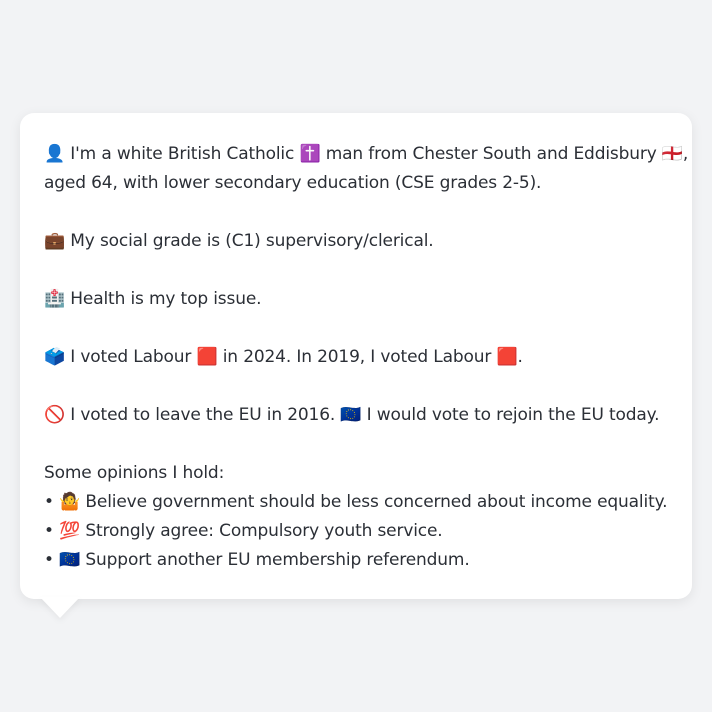 This screenshot has width=712, height=712. Describe the element at coordinates (153, 299) in the screenshot. I see `top-issue-line: 🏥 Health is my top issue.` at that location.